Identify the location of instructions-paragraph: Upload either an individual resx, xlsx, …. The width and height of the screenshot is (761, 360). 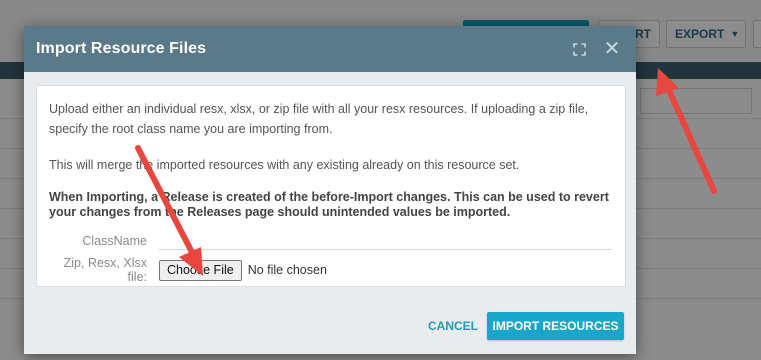
(319, 119).